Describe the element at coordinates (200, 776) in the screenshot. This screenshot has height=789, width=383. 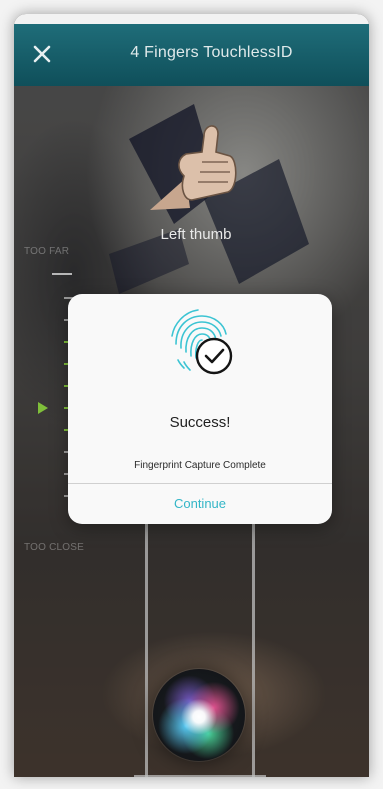
I see `guide-line-base` at that location.